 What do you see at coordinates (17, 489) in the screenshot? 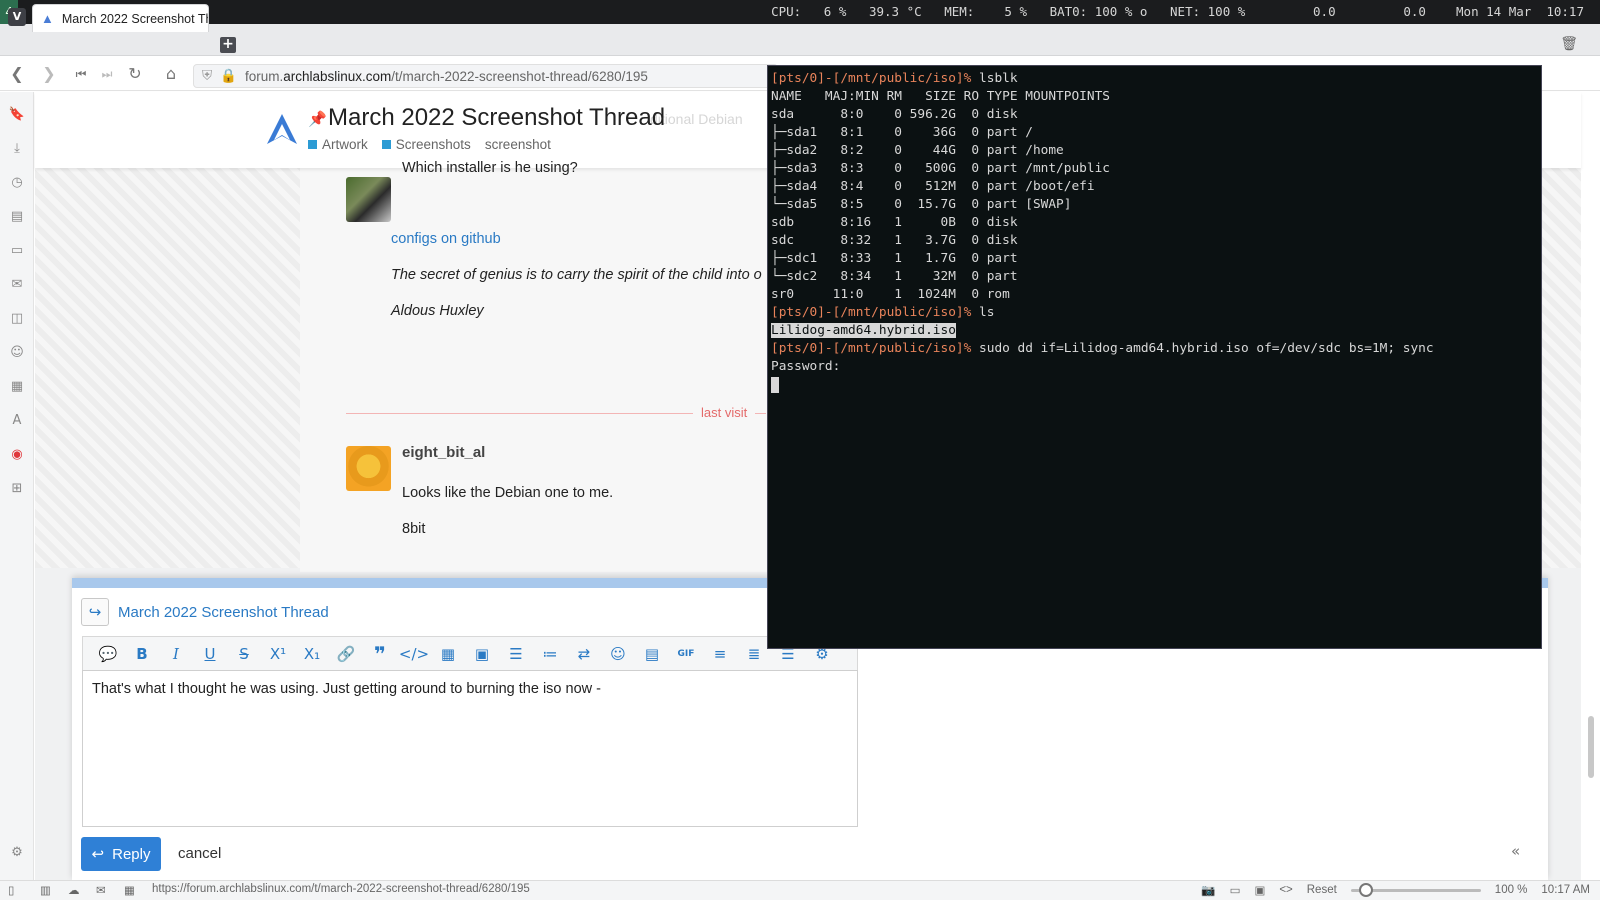
I see `add-panel-icon: ⊞` at bounding box center [17, 489].